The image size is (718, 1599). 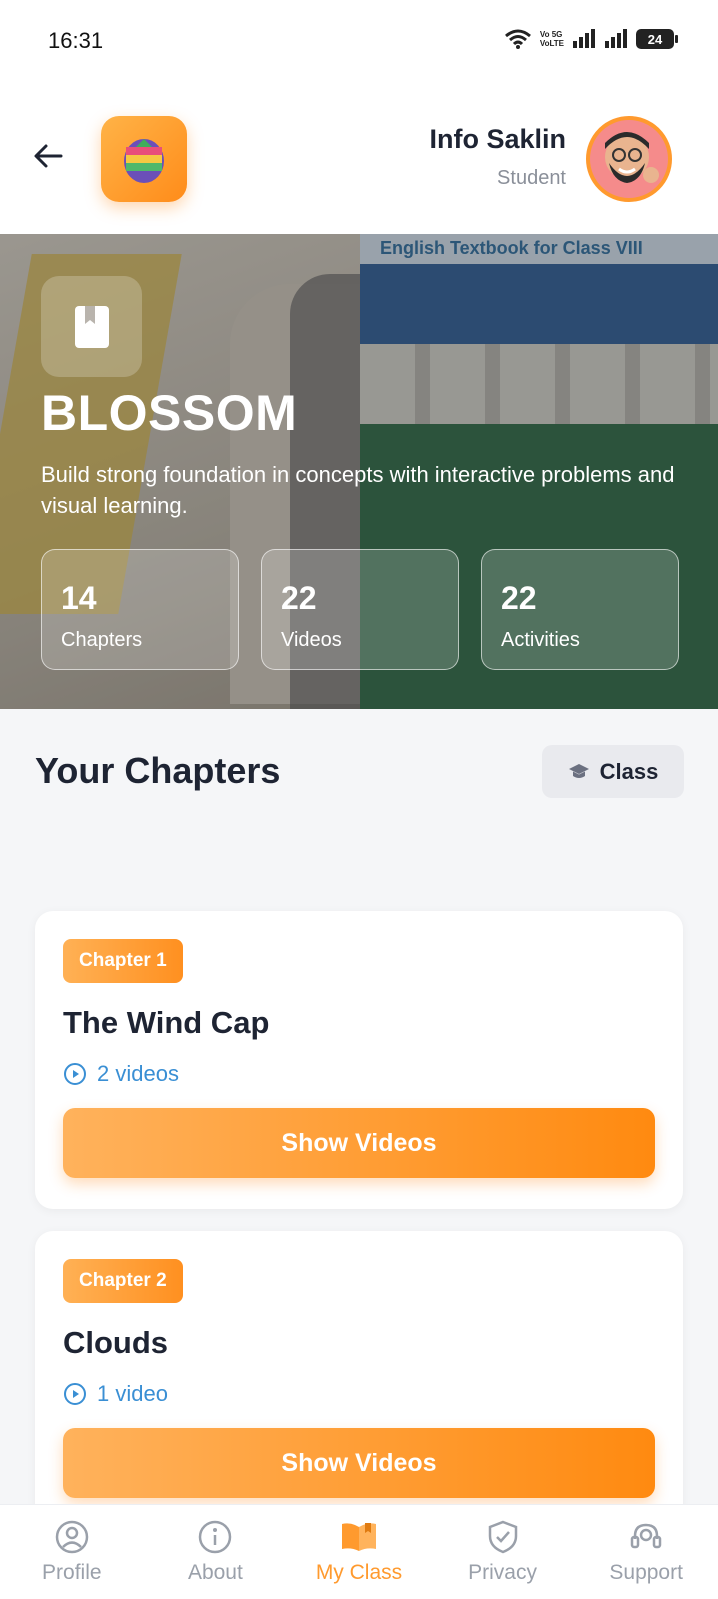 I want to click on shield-check-icon, so click(x=502, y=1537).